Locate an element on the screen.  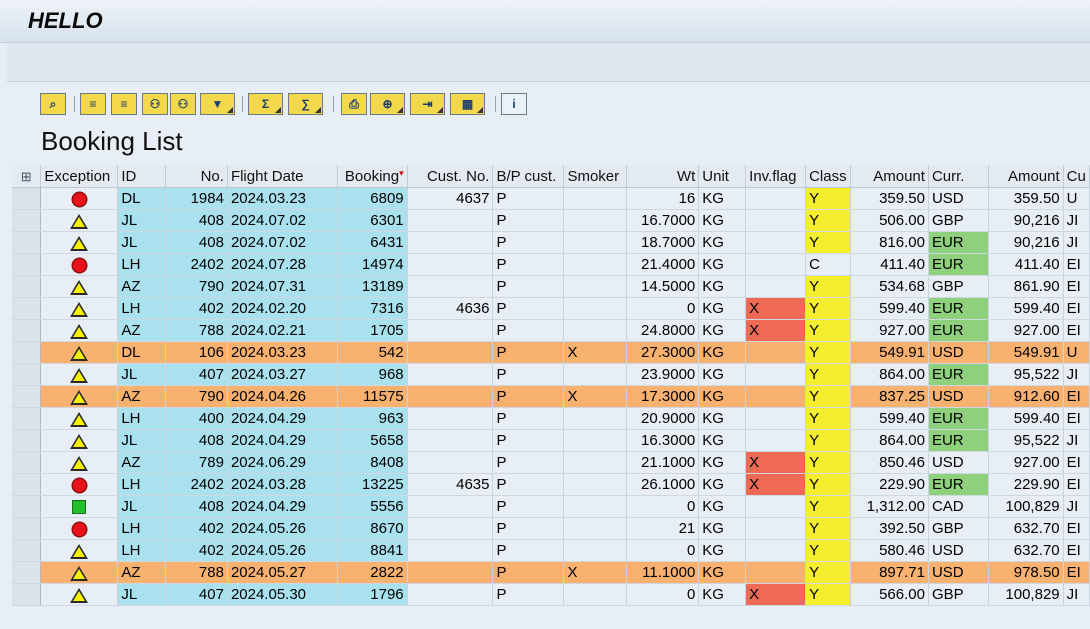
column-header-wt: Wt is located at coordinates (663, 176).